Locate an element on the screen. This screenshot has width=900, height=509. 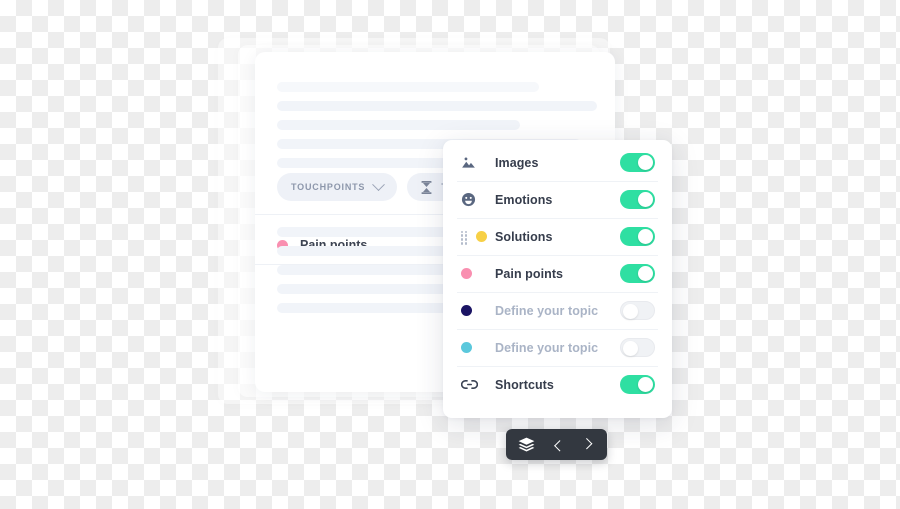
color-dot-yellow is located at coordinates (481, 236).